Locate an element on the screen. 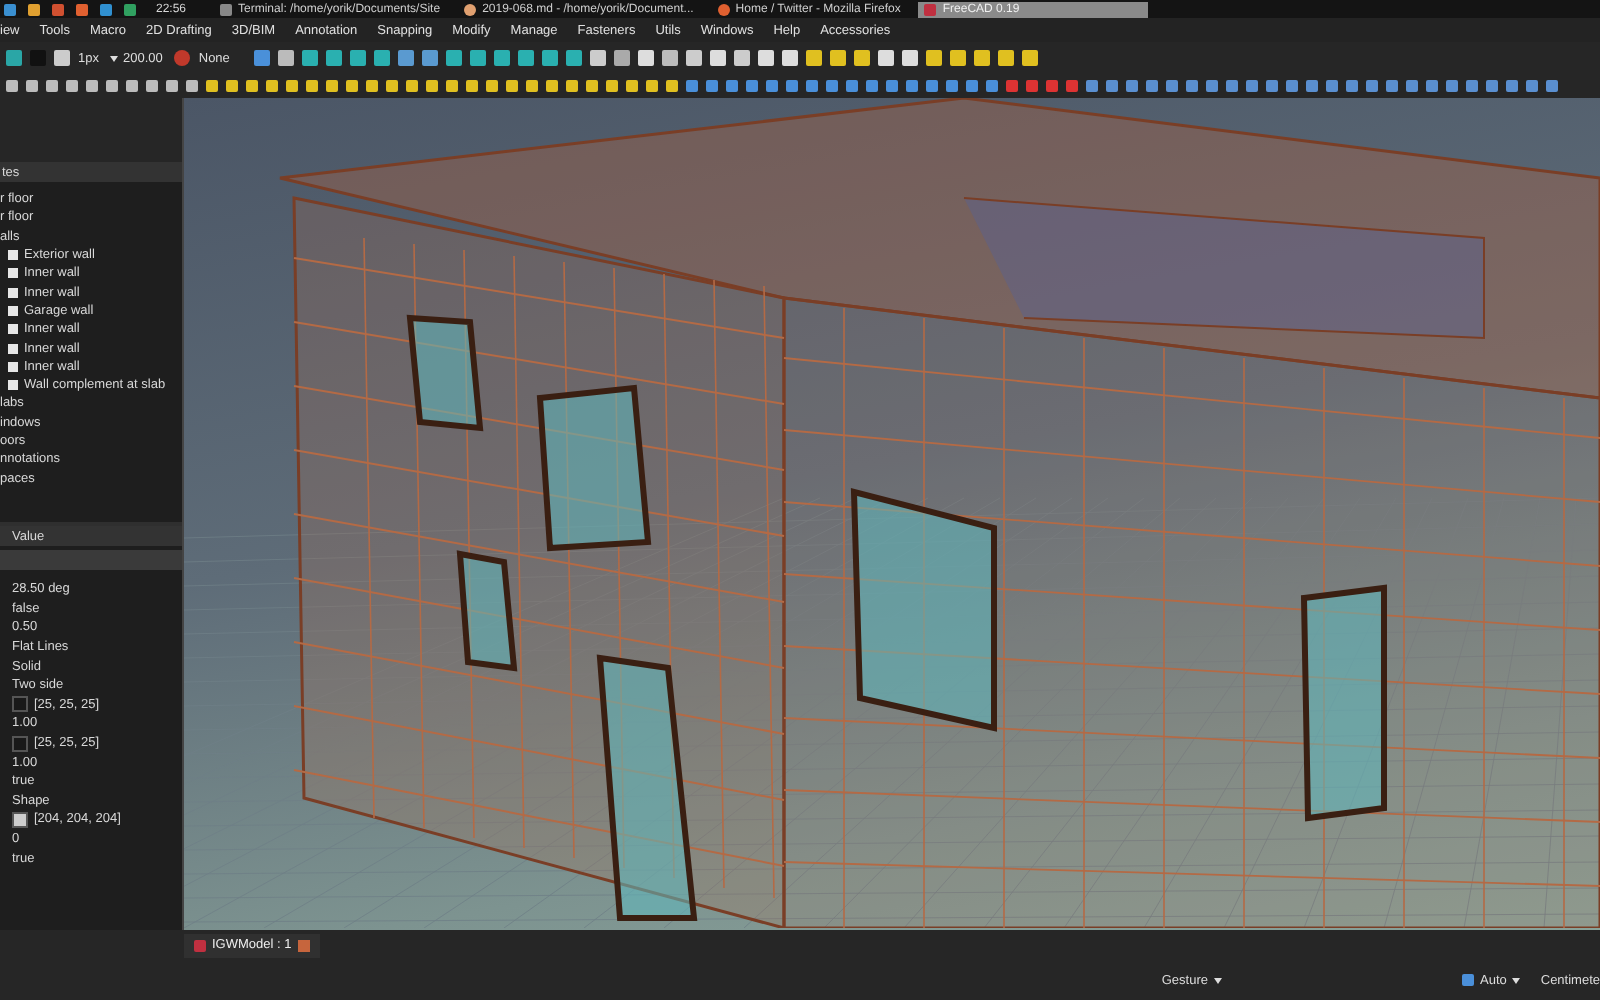  close-icon is located at coordinates (303, 945).